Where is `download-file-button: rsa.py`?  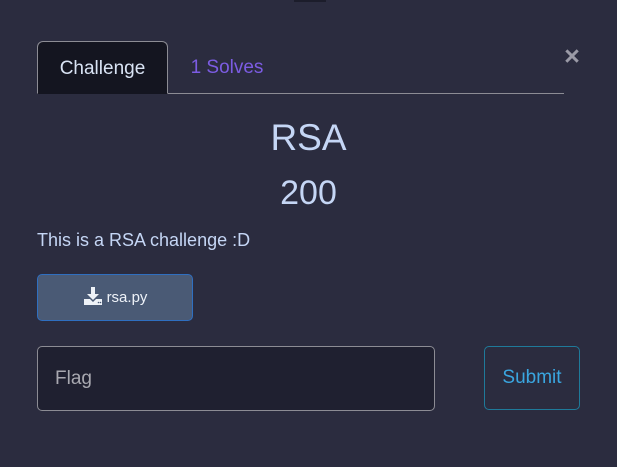
download-file-button: rsa.py is located at coordinates (115, 297).